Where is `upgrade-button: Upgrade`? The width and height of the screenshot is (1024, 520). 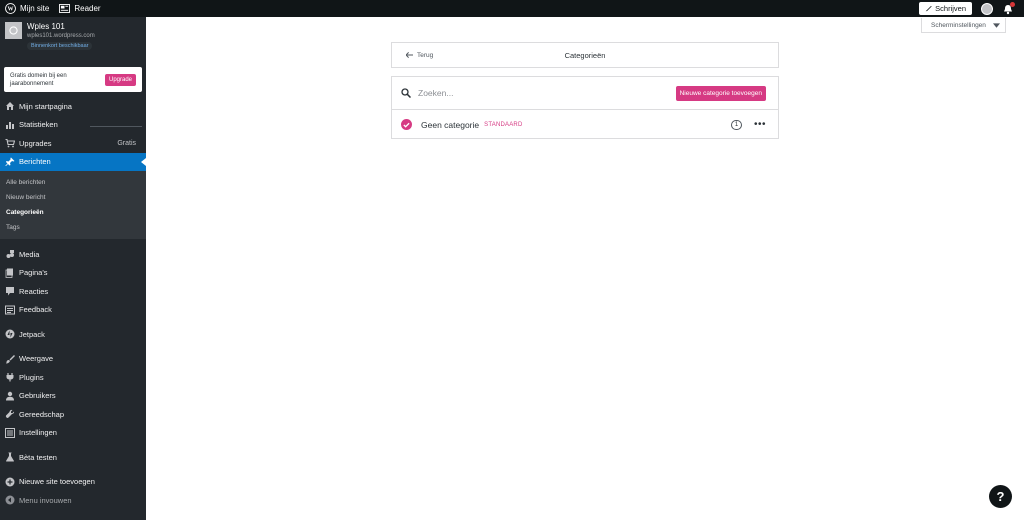 upgrade-button: Upgrade is located at coordinates (120, 79).